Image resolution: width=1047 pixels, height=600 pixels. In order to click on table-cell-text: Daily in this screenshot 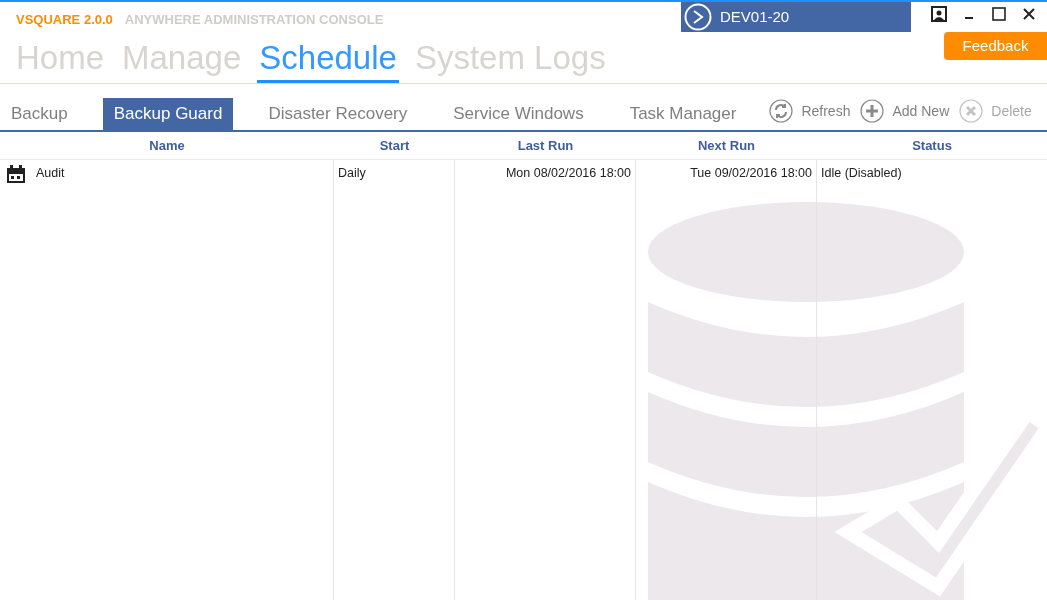, I will do `click(352, 173)`.